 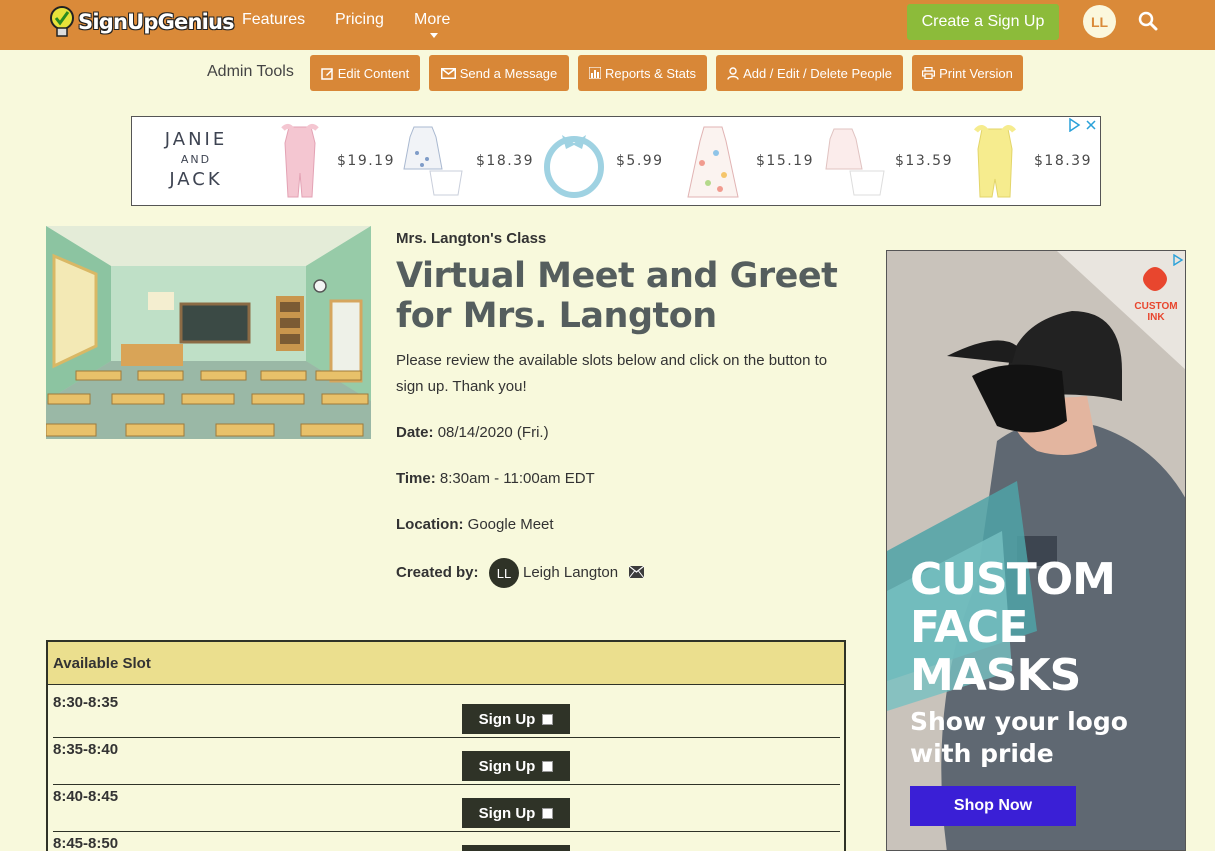 What do you see at coordinates (817, 73) in the screenshot?
I see `add-edit-delete-people-label: Add / Edit / Delete People` at bounding box center [817, 73].